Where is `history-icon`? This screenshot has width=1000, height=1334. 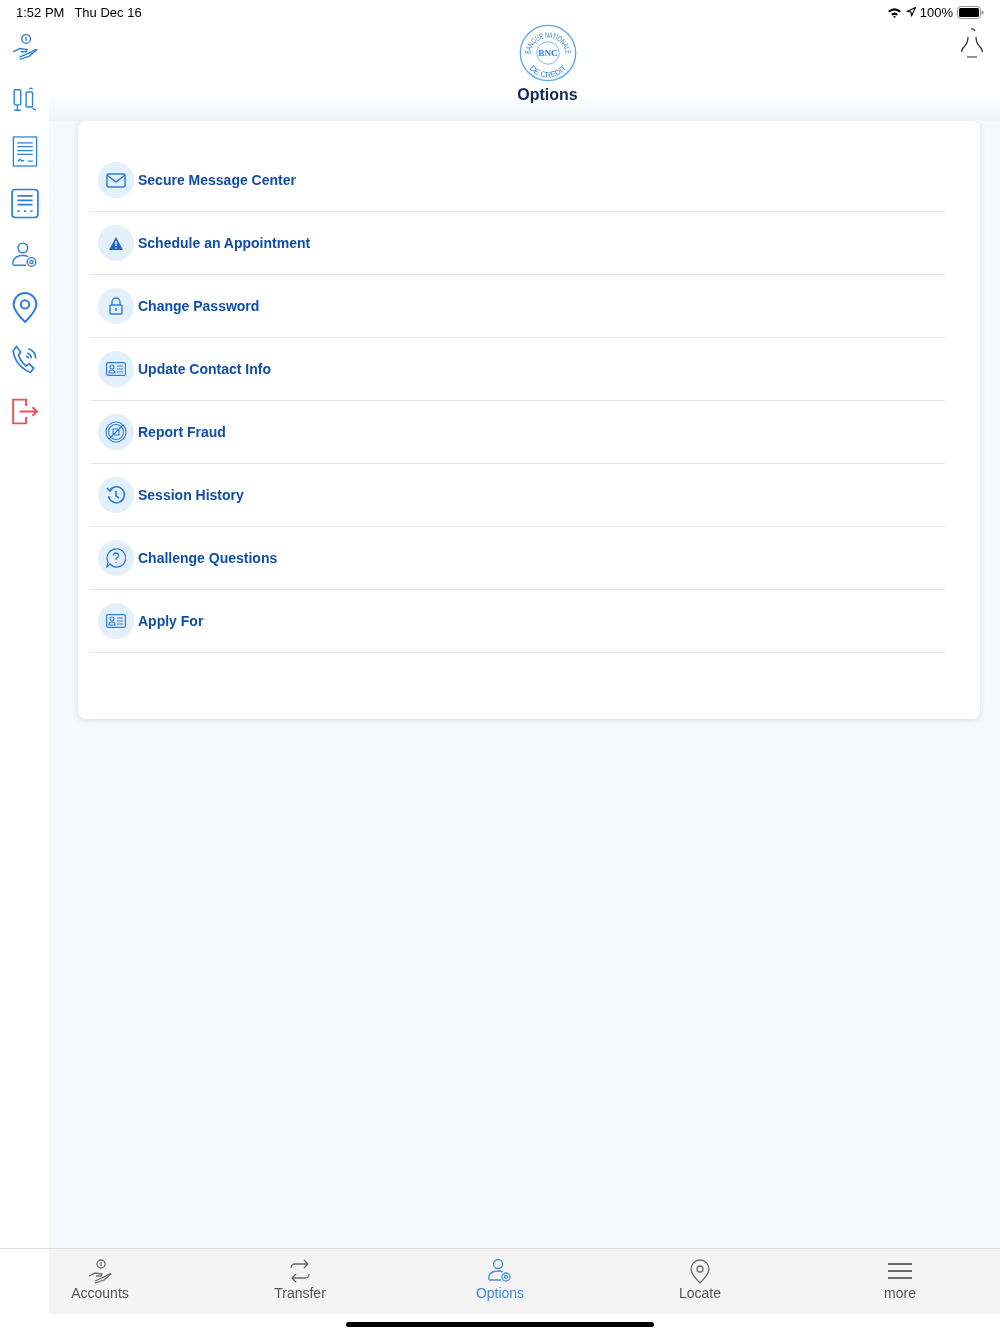
history-icon is located at coordinates (116, 495).